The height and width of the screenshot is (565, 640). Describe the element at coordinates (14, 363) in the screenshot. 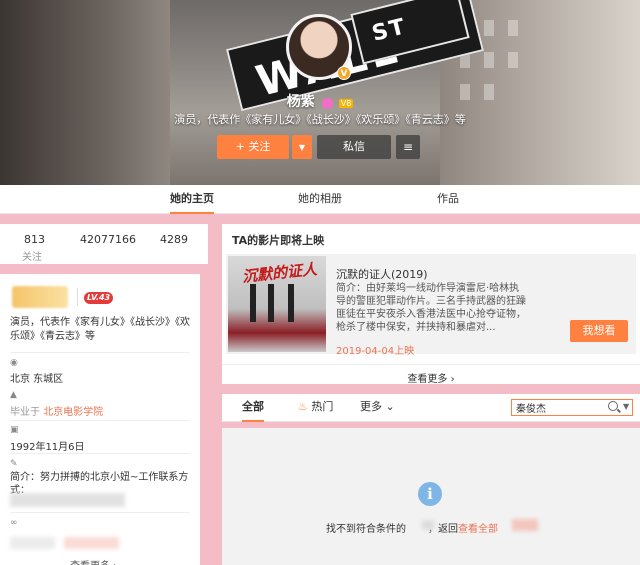

I see `location-icon: ◉` at that location.